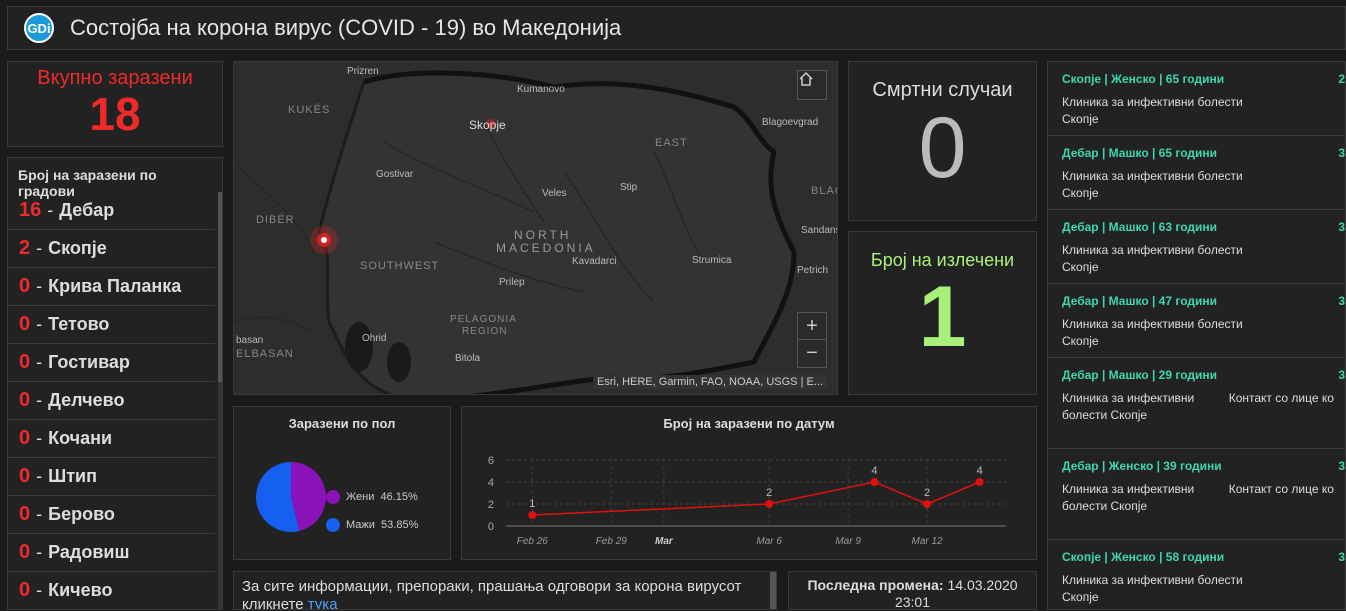 This screenshot has height=611, width=1346. I want to click on map-label-sandanski: Sandanski, so click(819, 230).